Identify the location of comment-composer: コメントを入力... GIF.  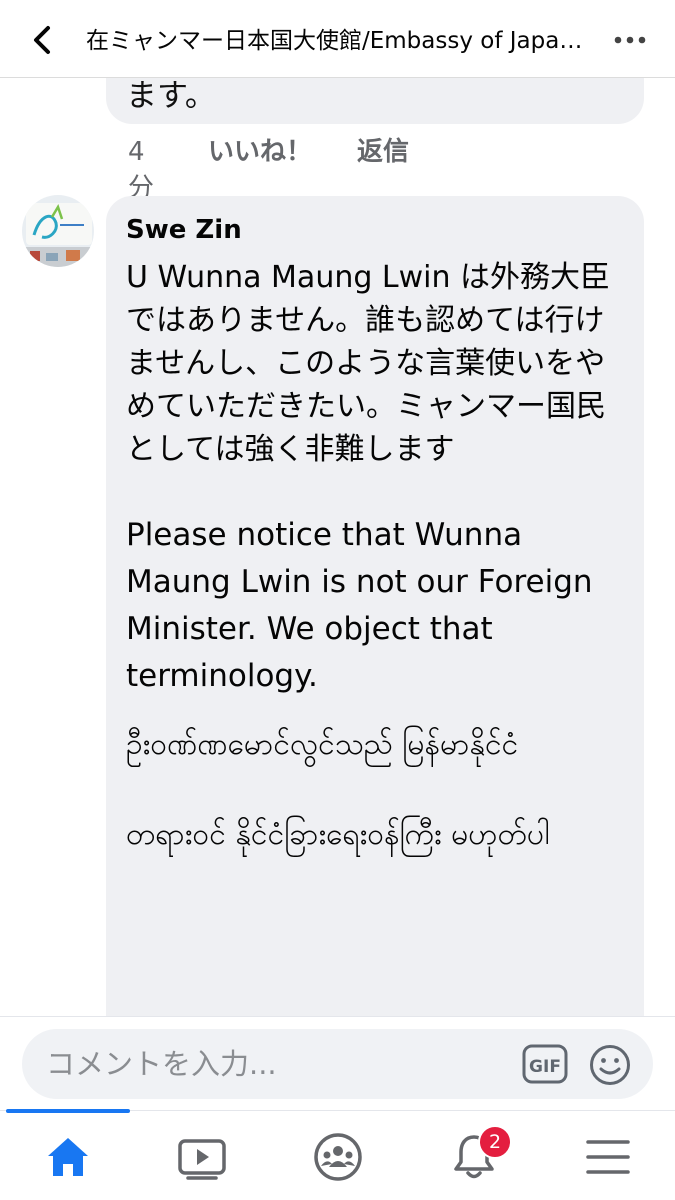
(337, 1063).